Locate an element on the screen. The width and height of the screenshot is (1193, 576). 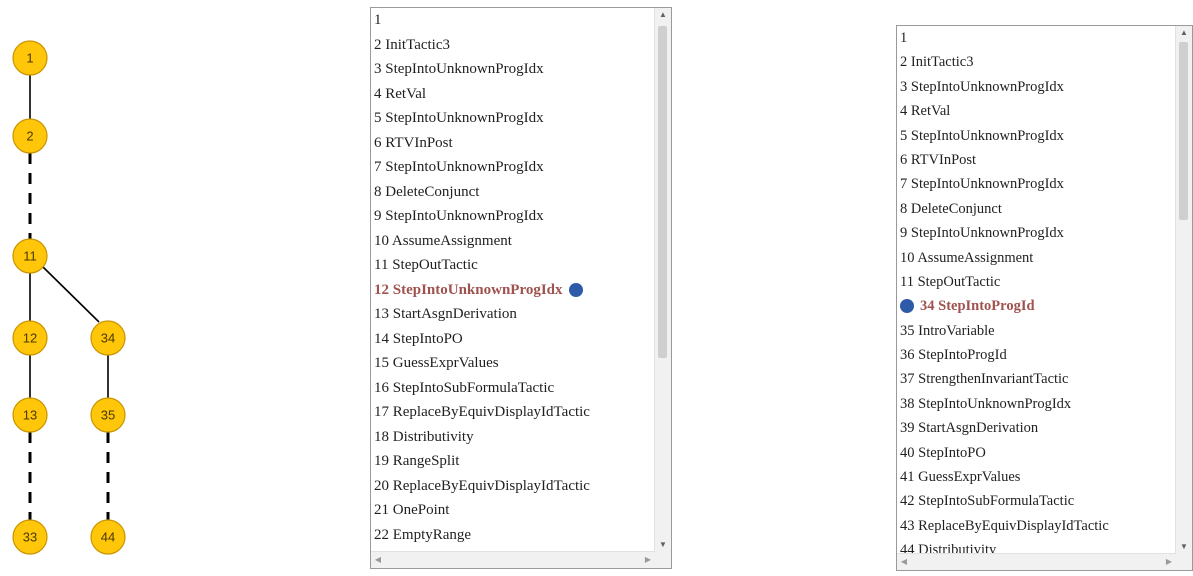
list-item-label: 44 Distributivity is located at coordinates (948, 548).